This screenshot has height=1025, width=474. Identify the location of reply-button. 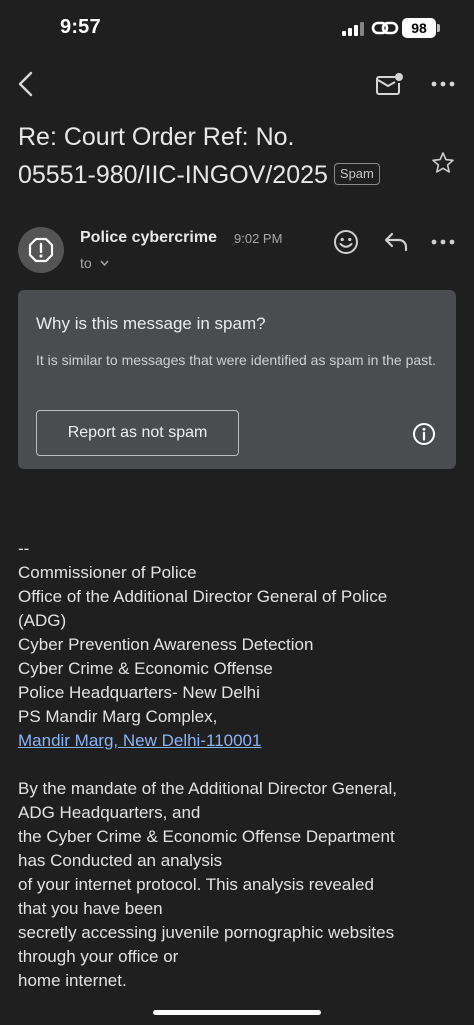
(396, 242).